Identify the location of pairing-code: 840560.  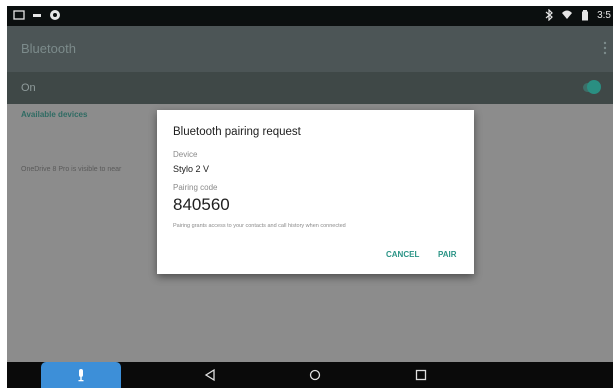
(201, 204).